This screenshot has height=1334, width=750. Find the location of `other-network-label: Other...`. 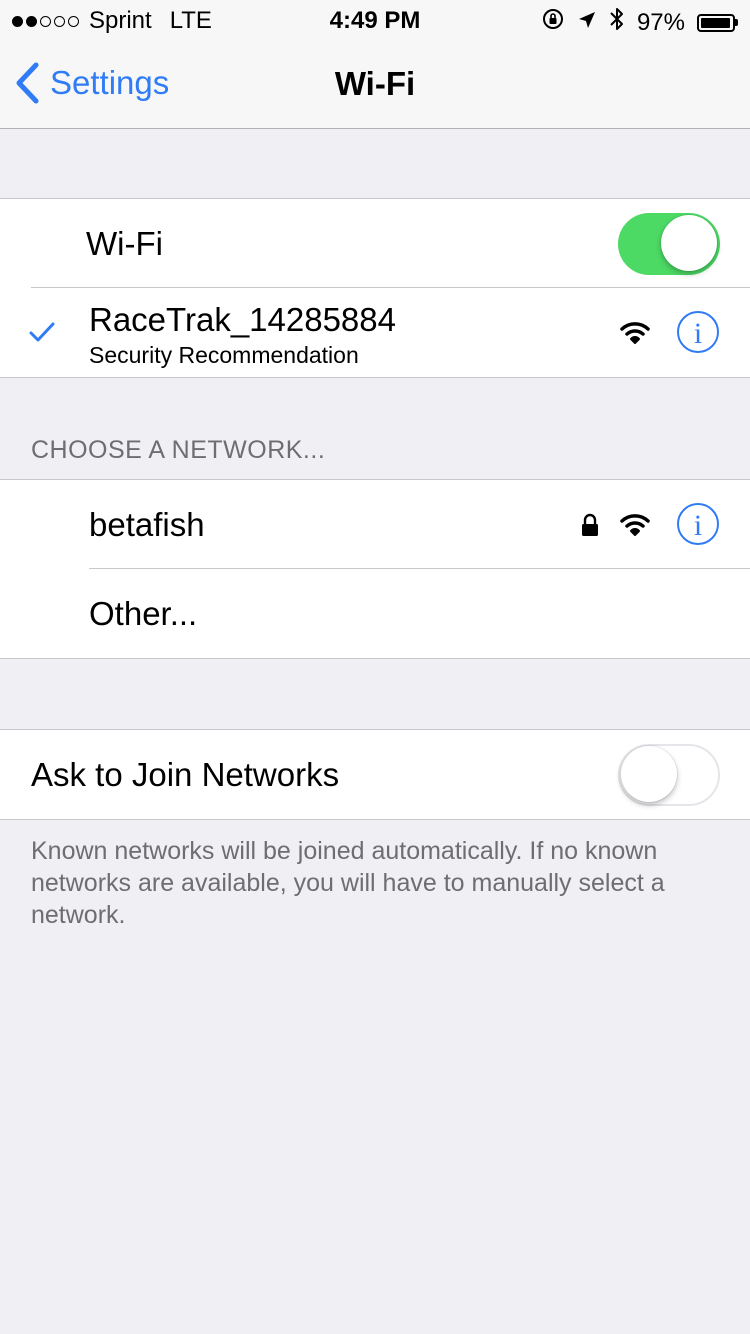

other-network-label: Other... is located at coordinates (143, 613).